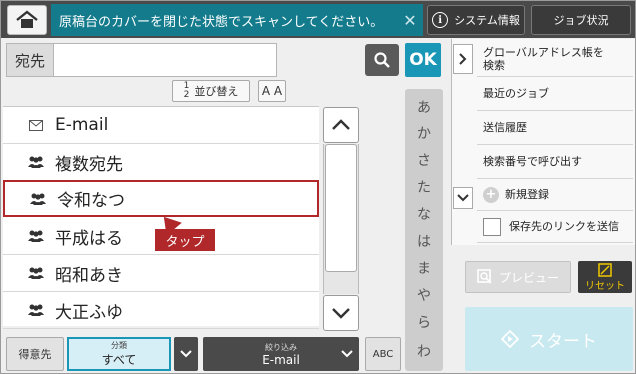 This screenshot has width=636, height=374. I want to click on list-item-label: E-mail, so click(82, 125).